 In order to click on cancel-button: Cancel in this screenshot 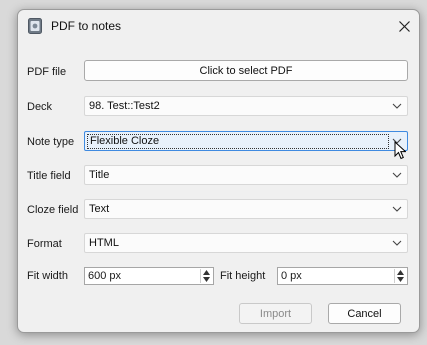, I will do `click(364, 313)`.